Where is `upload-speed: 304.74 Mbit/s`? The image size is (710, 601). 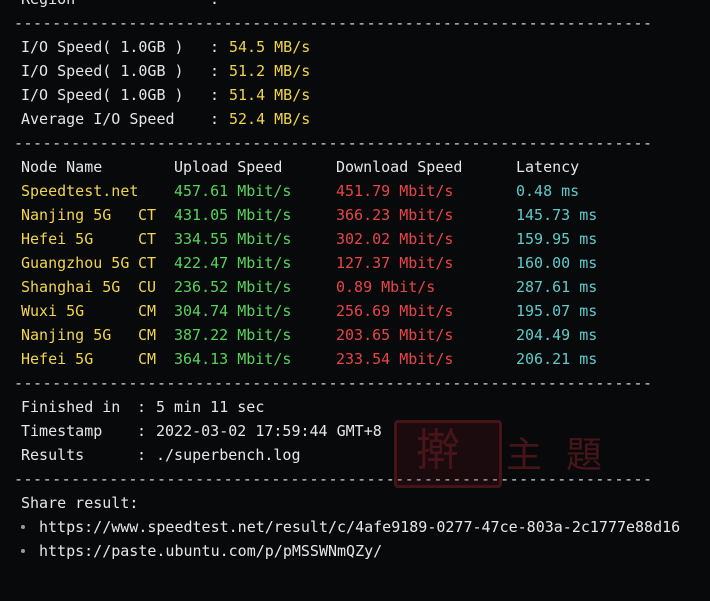
upload-speed: 304.74 Mbit/s is located at coordinates (233, 311).